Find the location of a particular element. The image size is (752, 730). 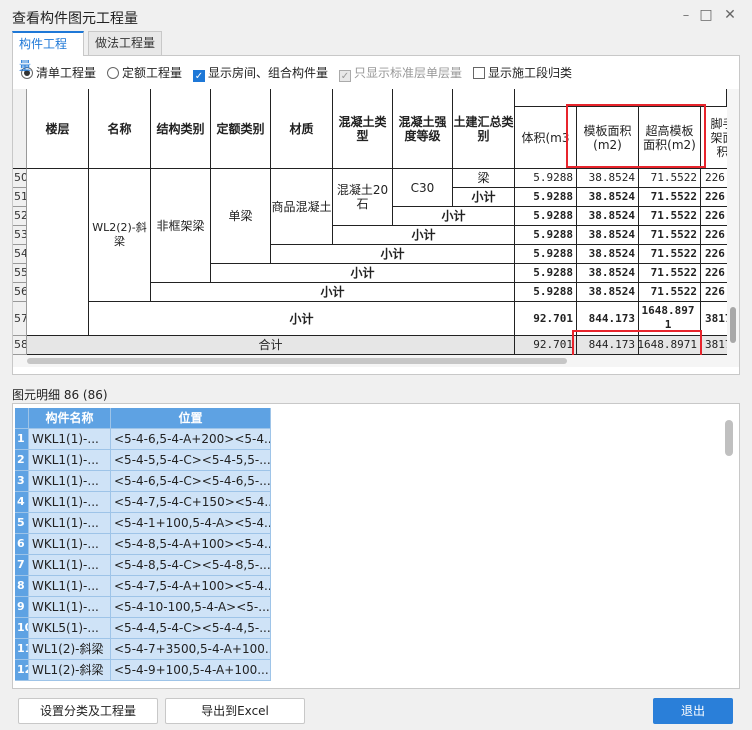

minimize-icon: ﹣ is located at coordinates (686, 15).